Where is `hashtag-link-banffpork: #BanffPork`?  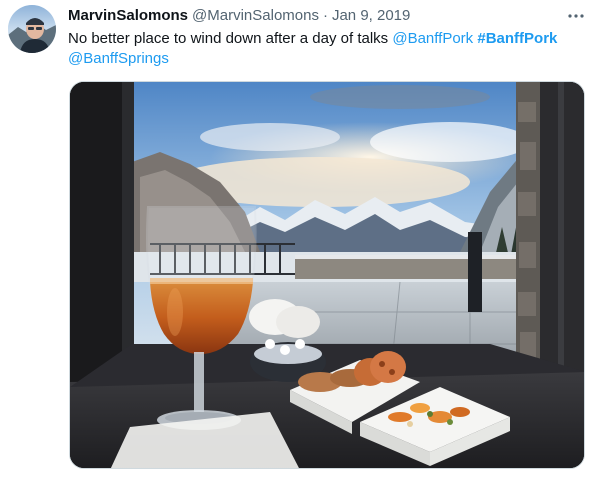
hashtag-link-banffpork: #BanffPork is located at coordinates (517, 38).